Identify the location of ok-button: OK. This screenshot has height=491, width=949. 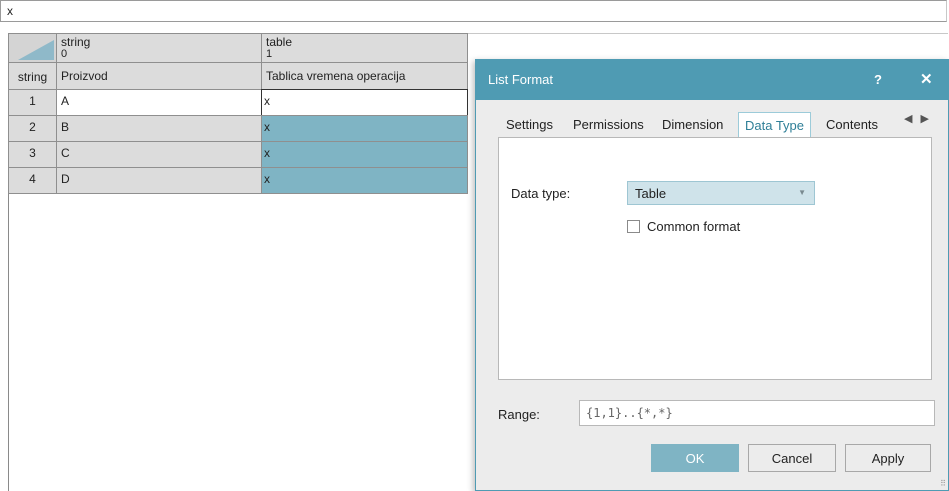
(695, 458).